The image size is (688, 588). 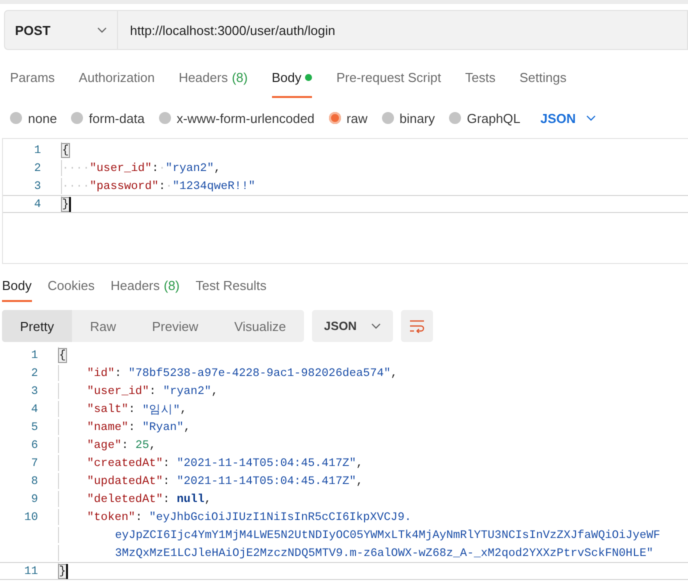 I want to click on code-token: "name", so click(x=107, y=427).